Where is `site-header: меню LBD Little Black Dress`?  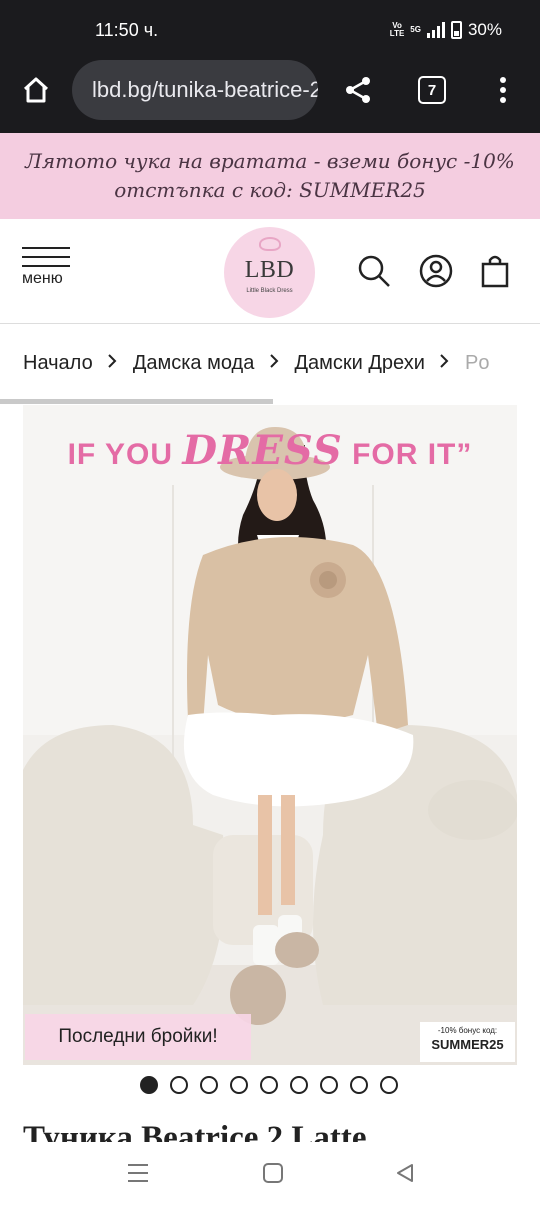
site-header: меню LBD Little Black Dress is located at coordinates (270, 271).